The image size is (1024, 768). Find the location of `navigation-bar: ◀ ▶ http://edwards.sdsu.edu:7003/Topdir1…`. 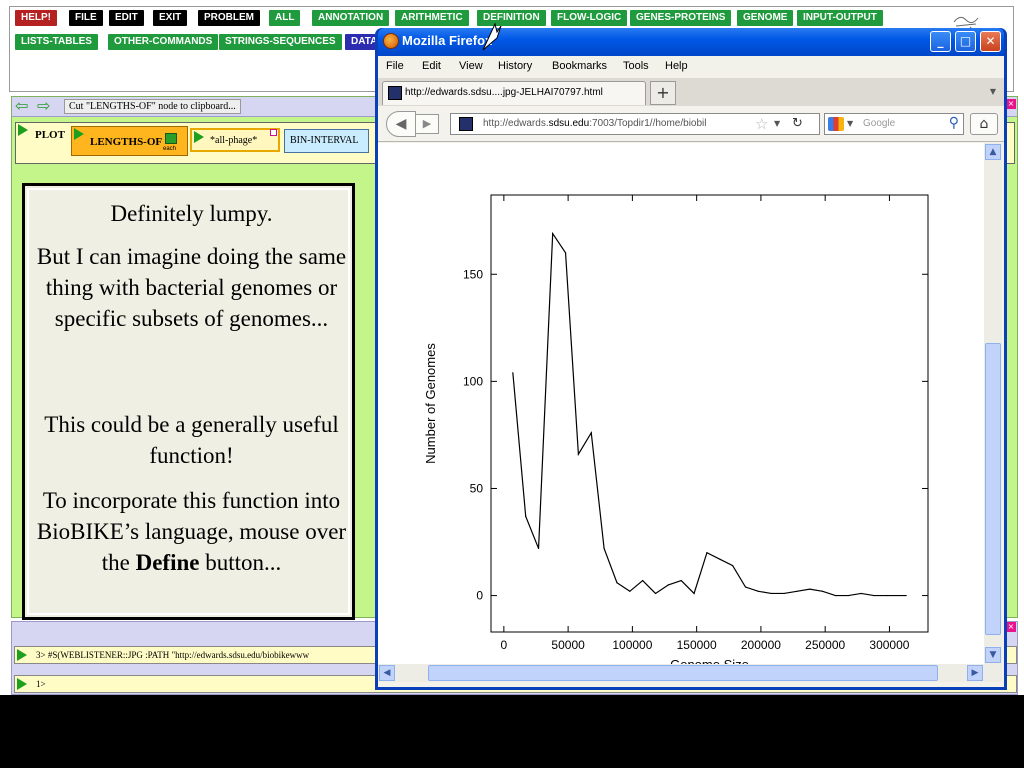

navigation-bar: ◀ ▶ http://edwards.sdsu.edu:7003/Topdir1… is located at coordinates (691, 124).